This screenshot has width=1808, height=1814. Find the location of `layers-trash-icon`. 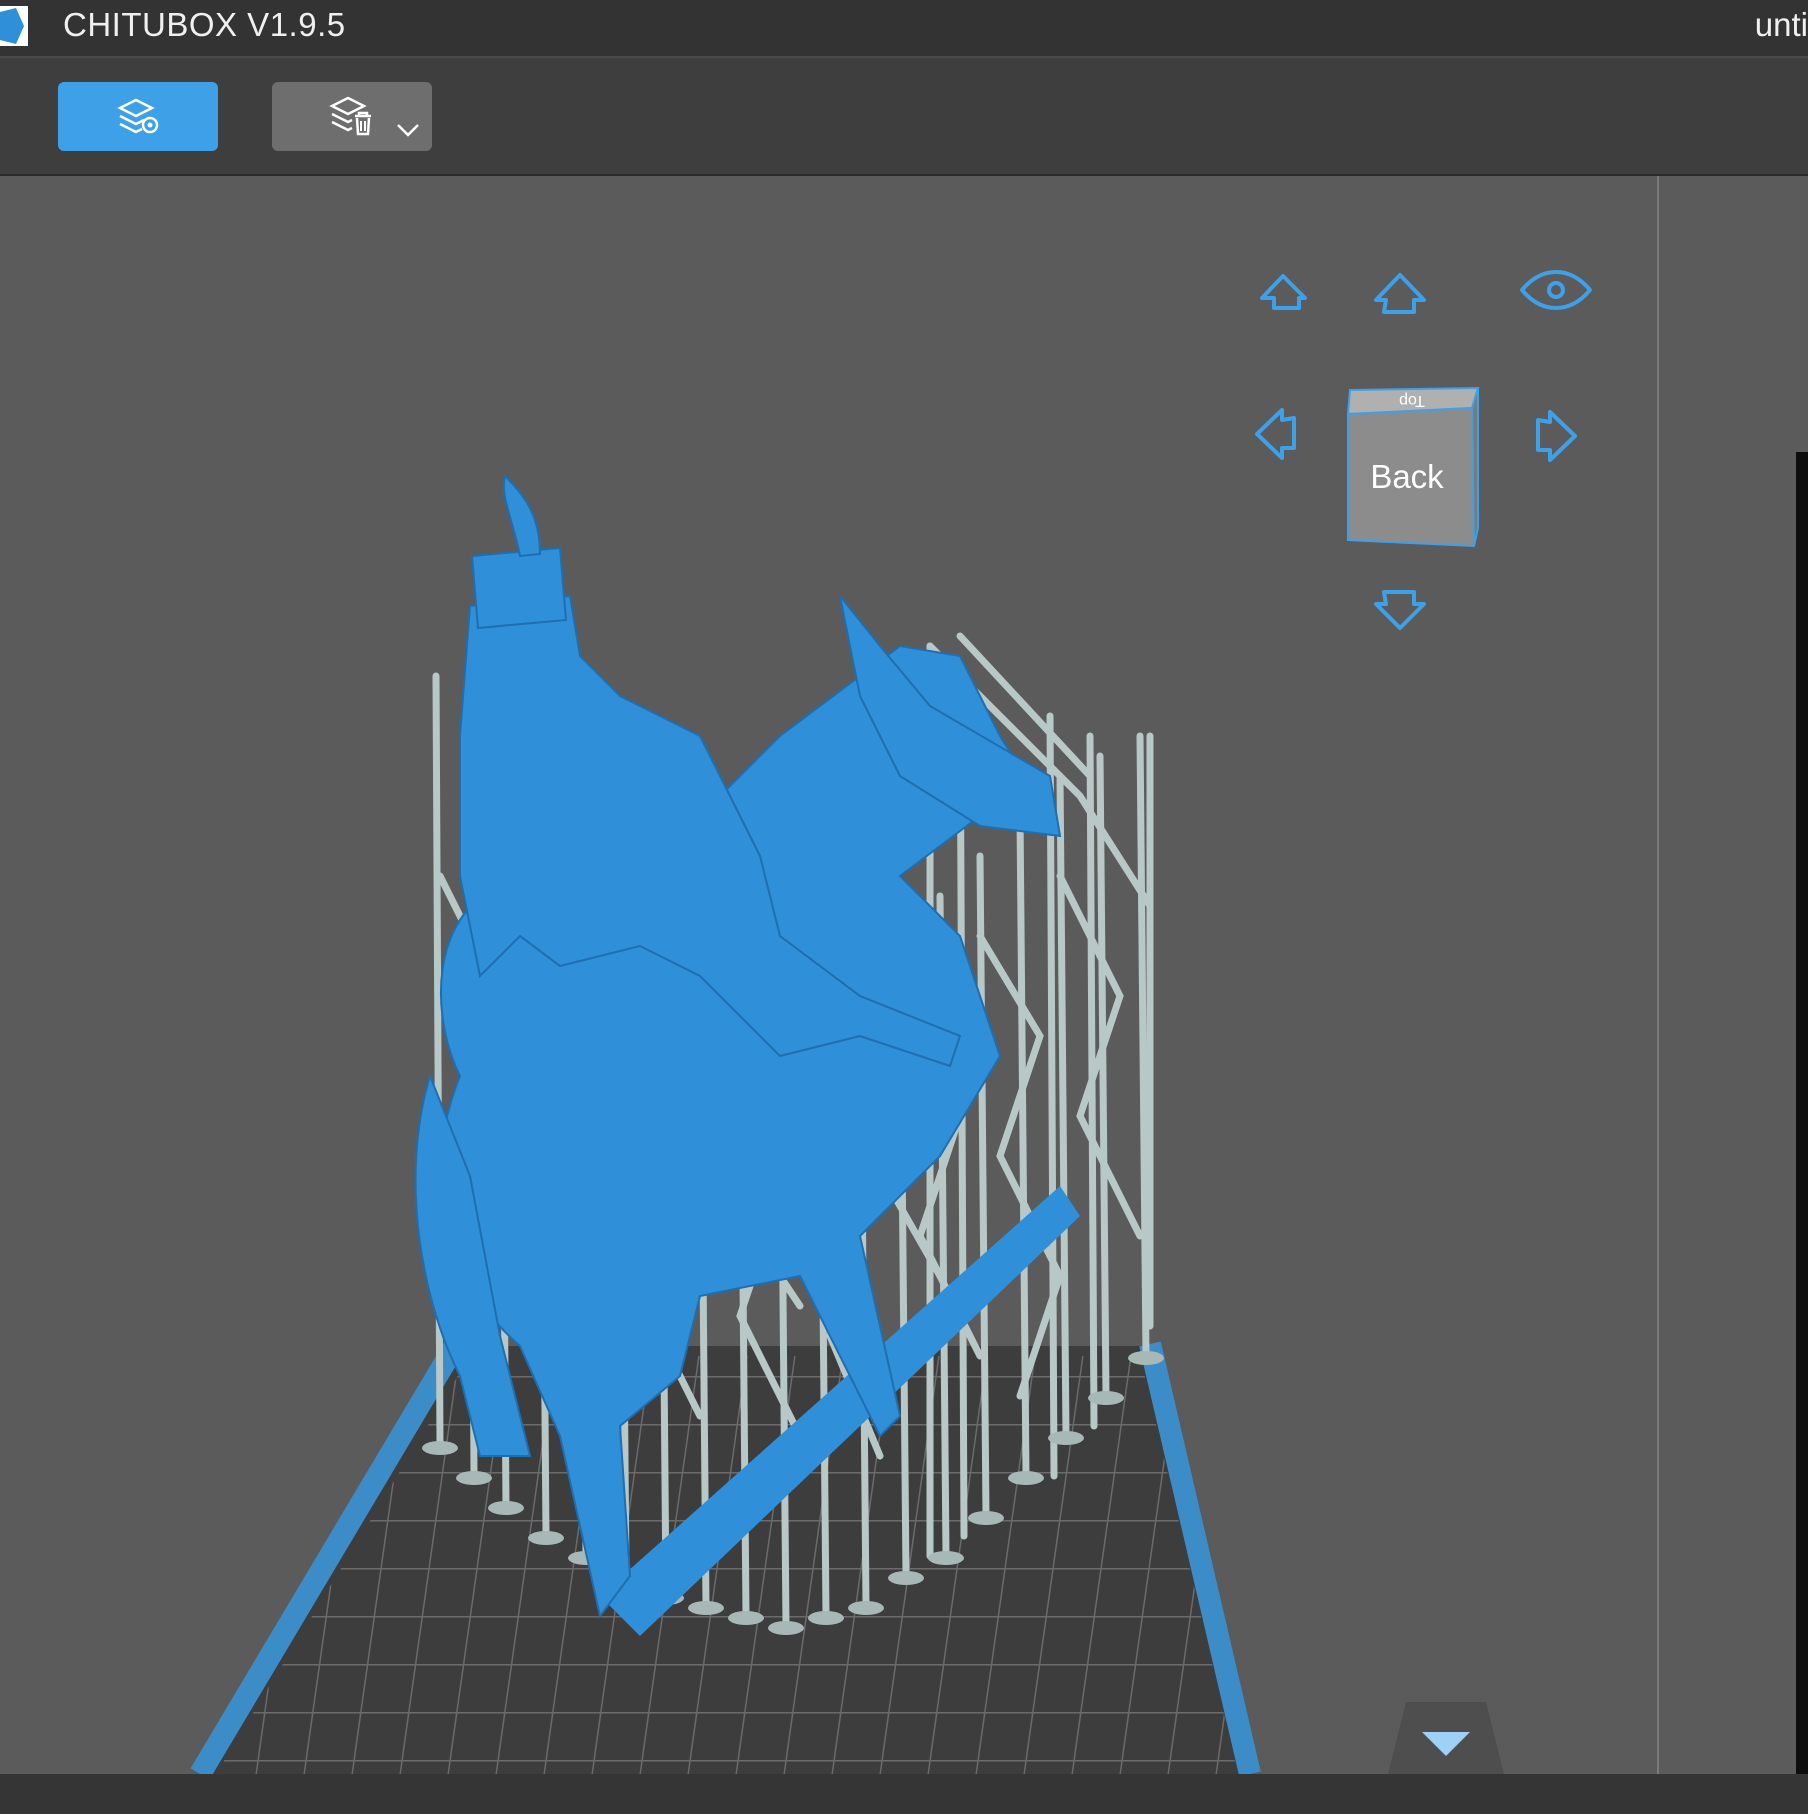

layers-trash-icon is located at coordinates (350, 116).